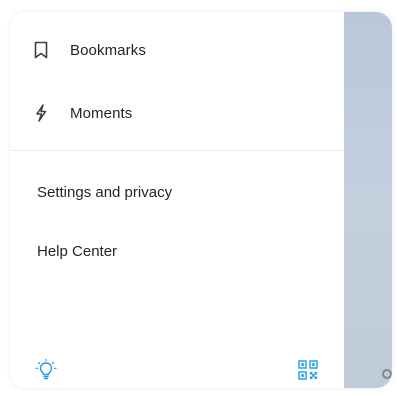 The width and height of the screenshot is (397, 396). Describe the element at coordinates (41, 113) in the screenshot. I see `lightning-icon` at that location.